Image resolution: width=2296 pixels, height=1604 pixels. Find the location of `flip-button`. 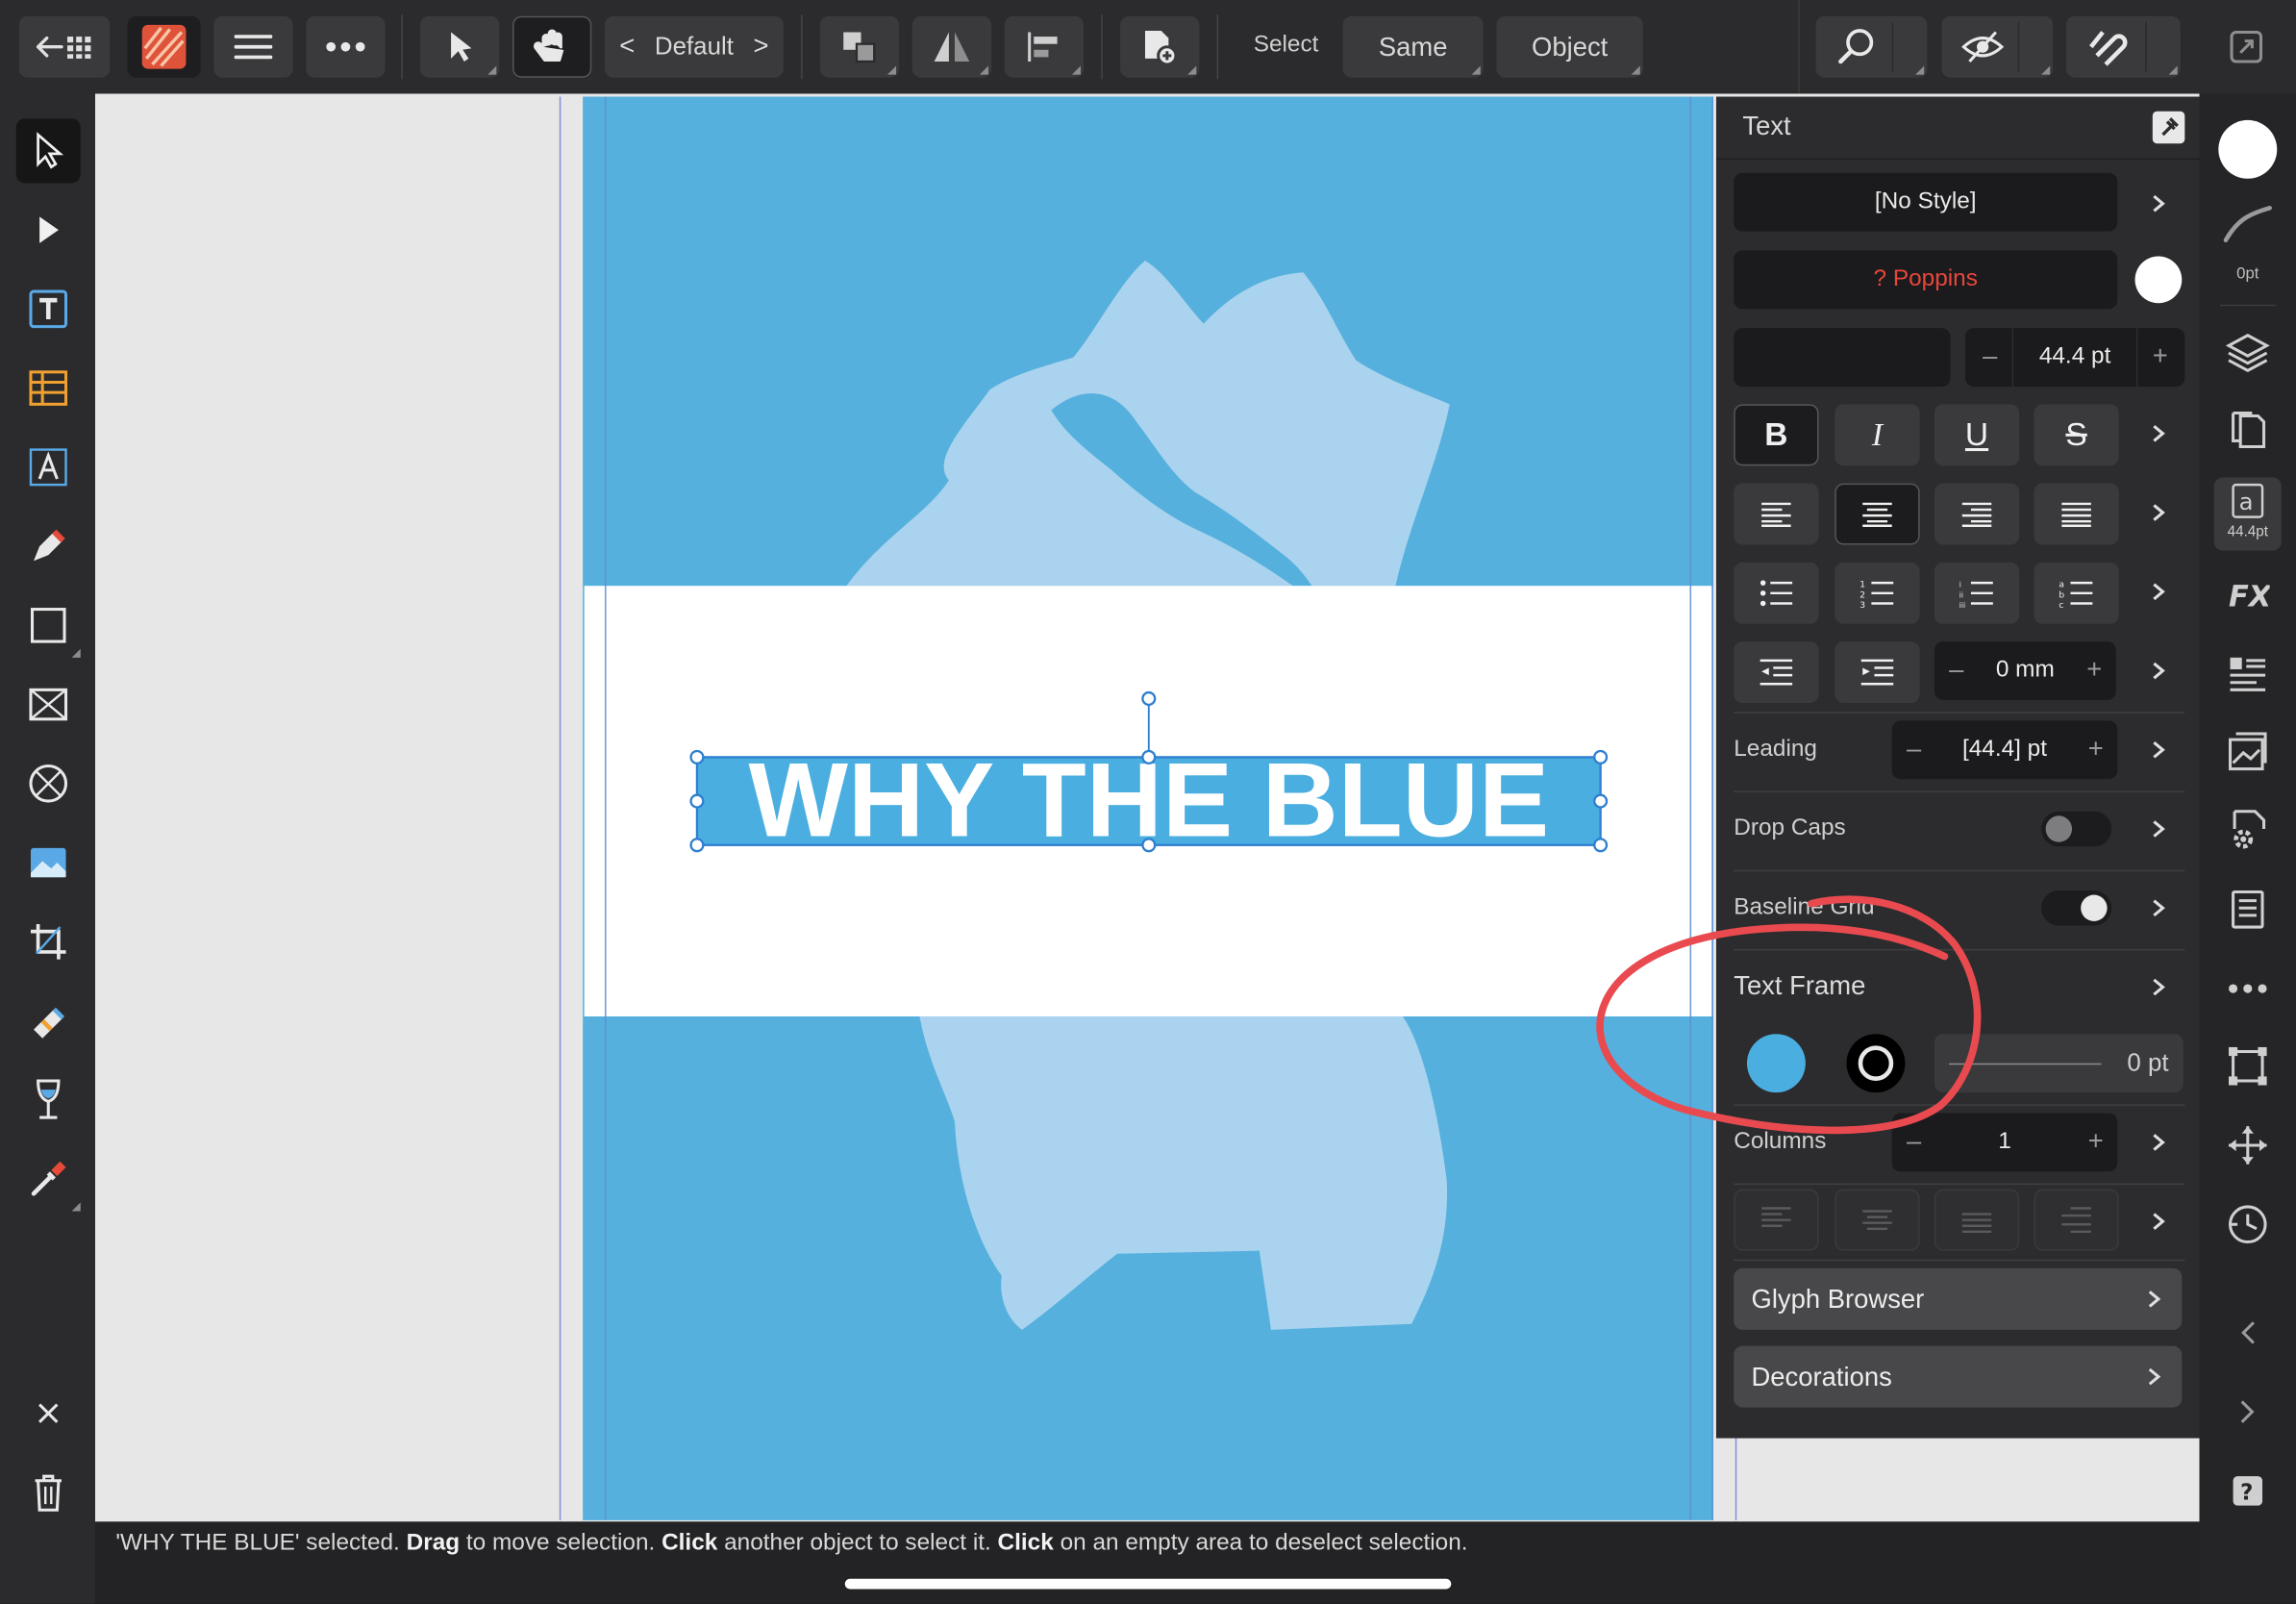

flip-button is located at coordinates (951, 46).